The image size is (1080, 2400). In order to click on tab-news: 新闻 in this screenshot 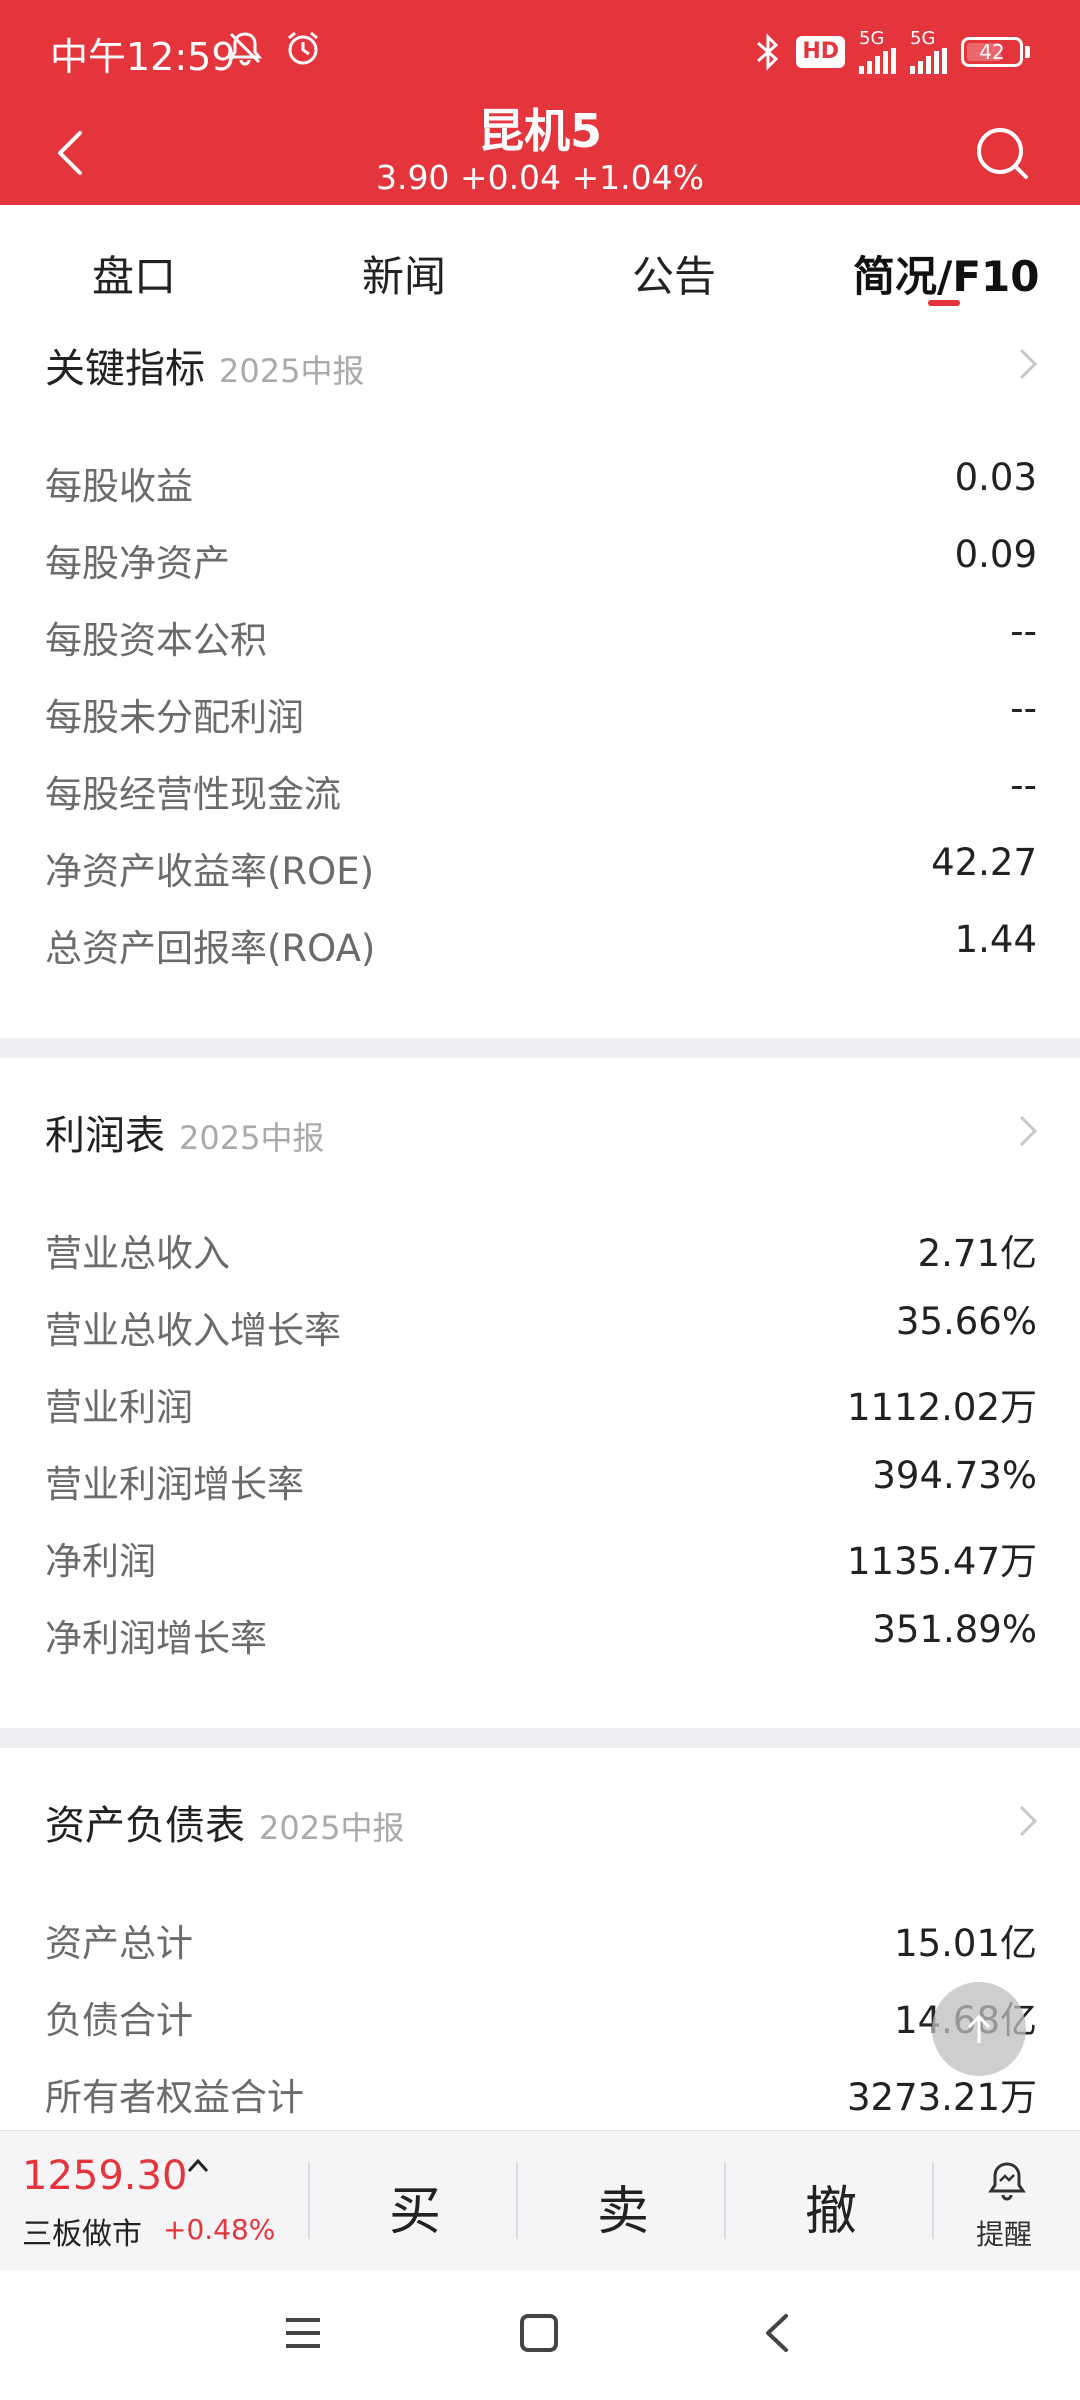, I will do `click(404, 273)`.